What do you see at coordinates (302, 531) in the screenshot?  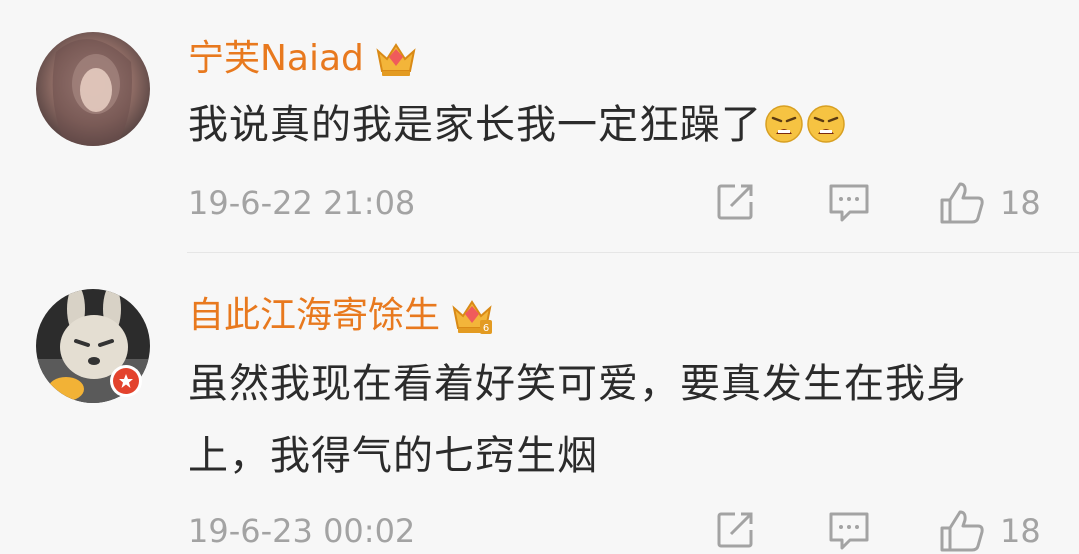 I see `comment-time: 19-6-23 00:02` at bounding box center [302, 531].